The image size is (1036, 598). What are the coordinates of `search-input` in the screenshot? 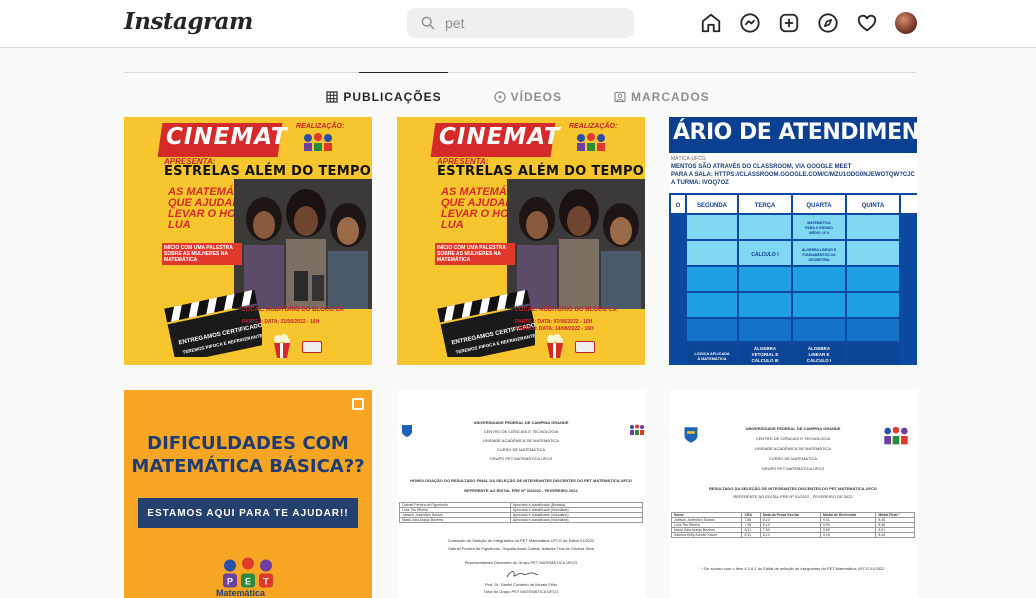 It's located at (530, 23).